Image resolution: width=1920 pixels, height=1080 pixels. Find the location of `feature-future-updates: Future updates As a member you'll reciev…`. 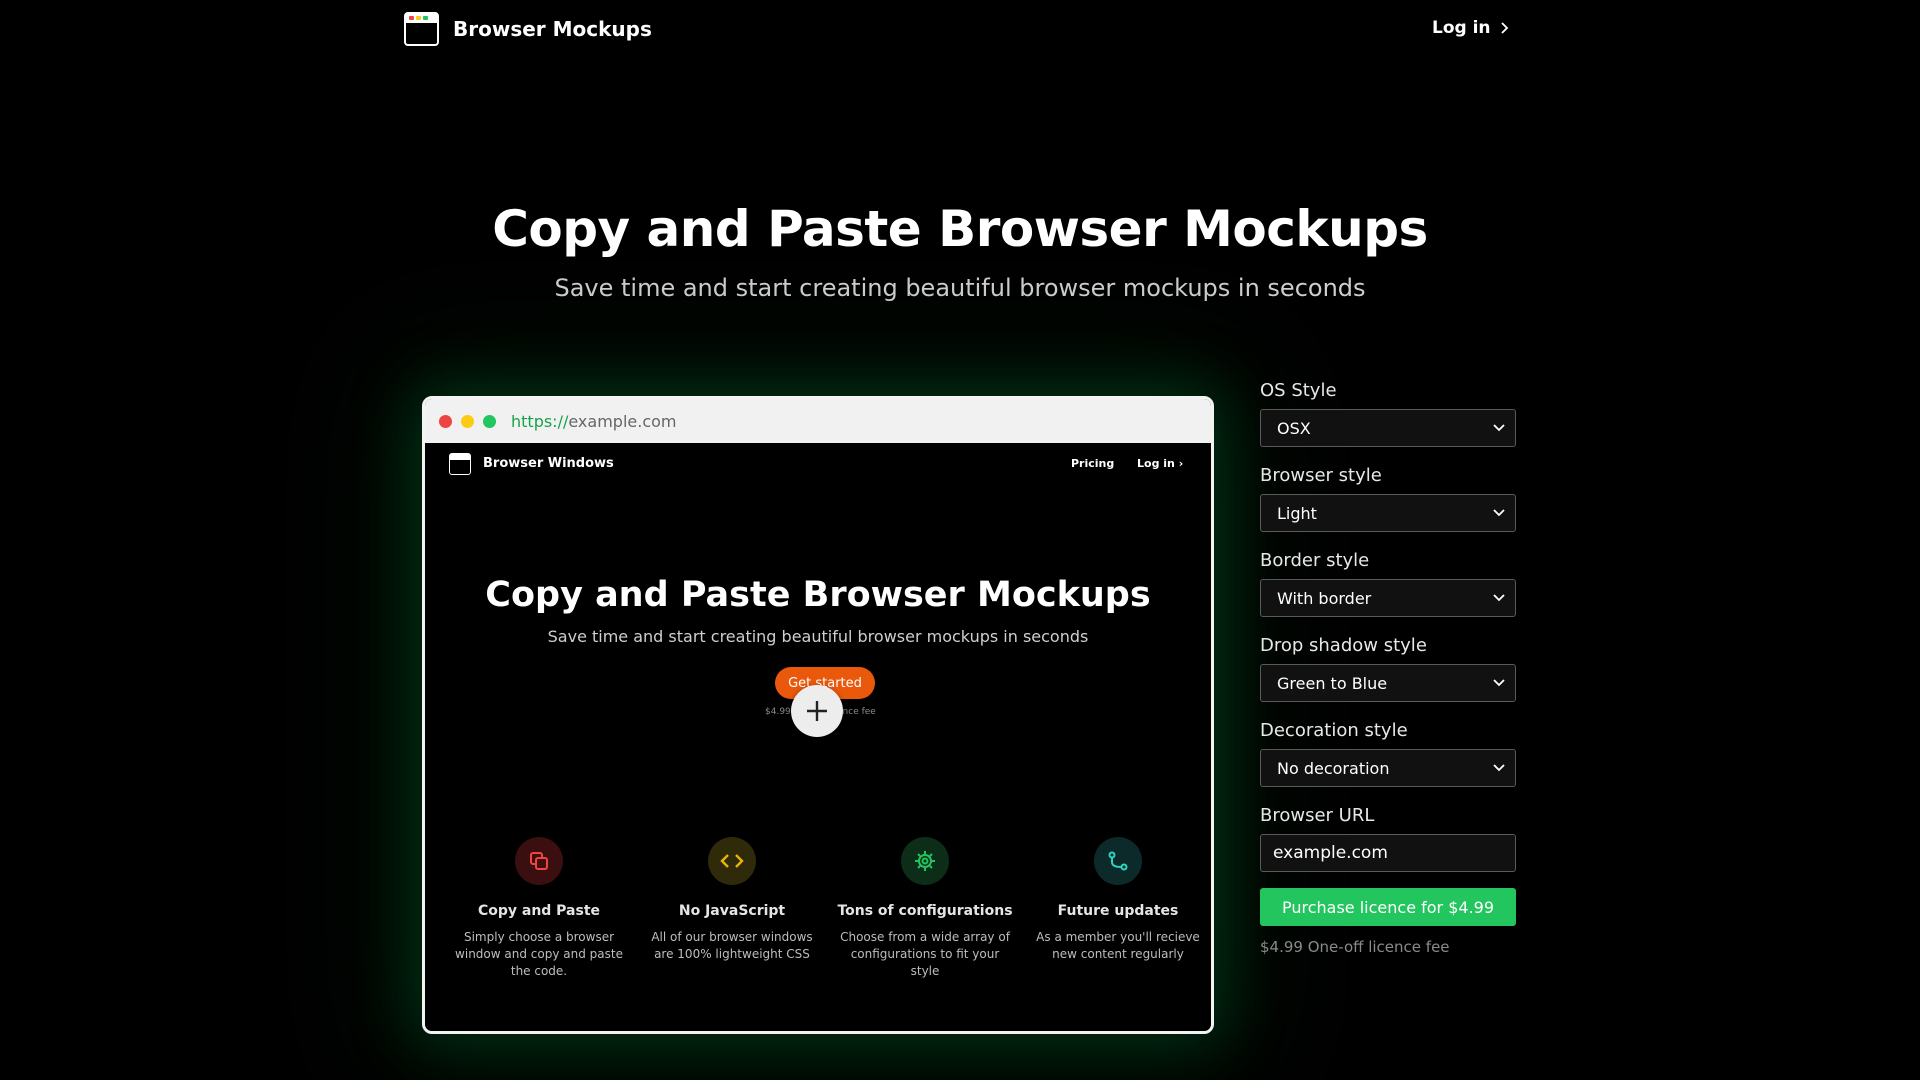

feature-future-updates: Future updates As a member you'll reciev… is located at coordinates (1118, 900).